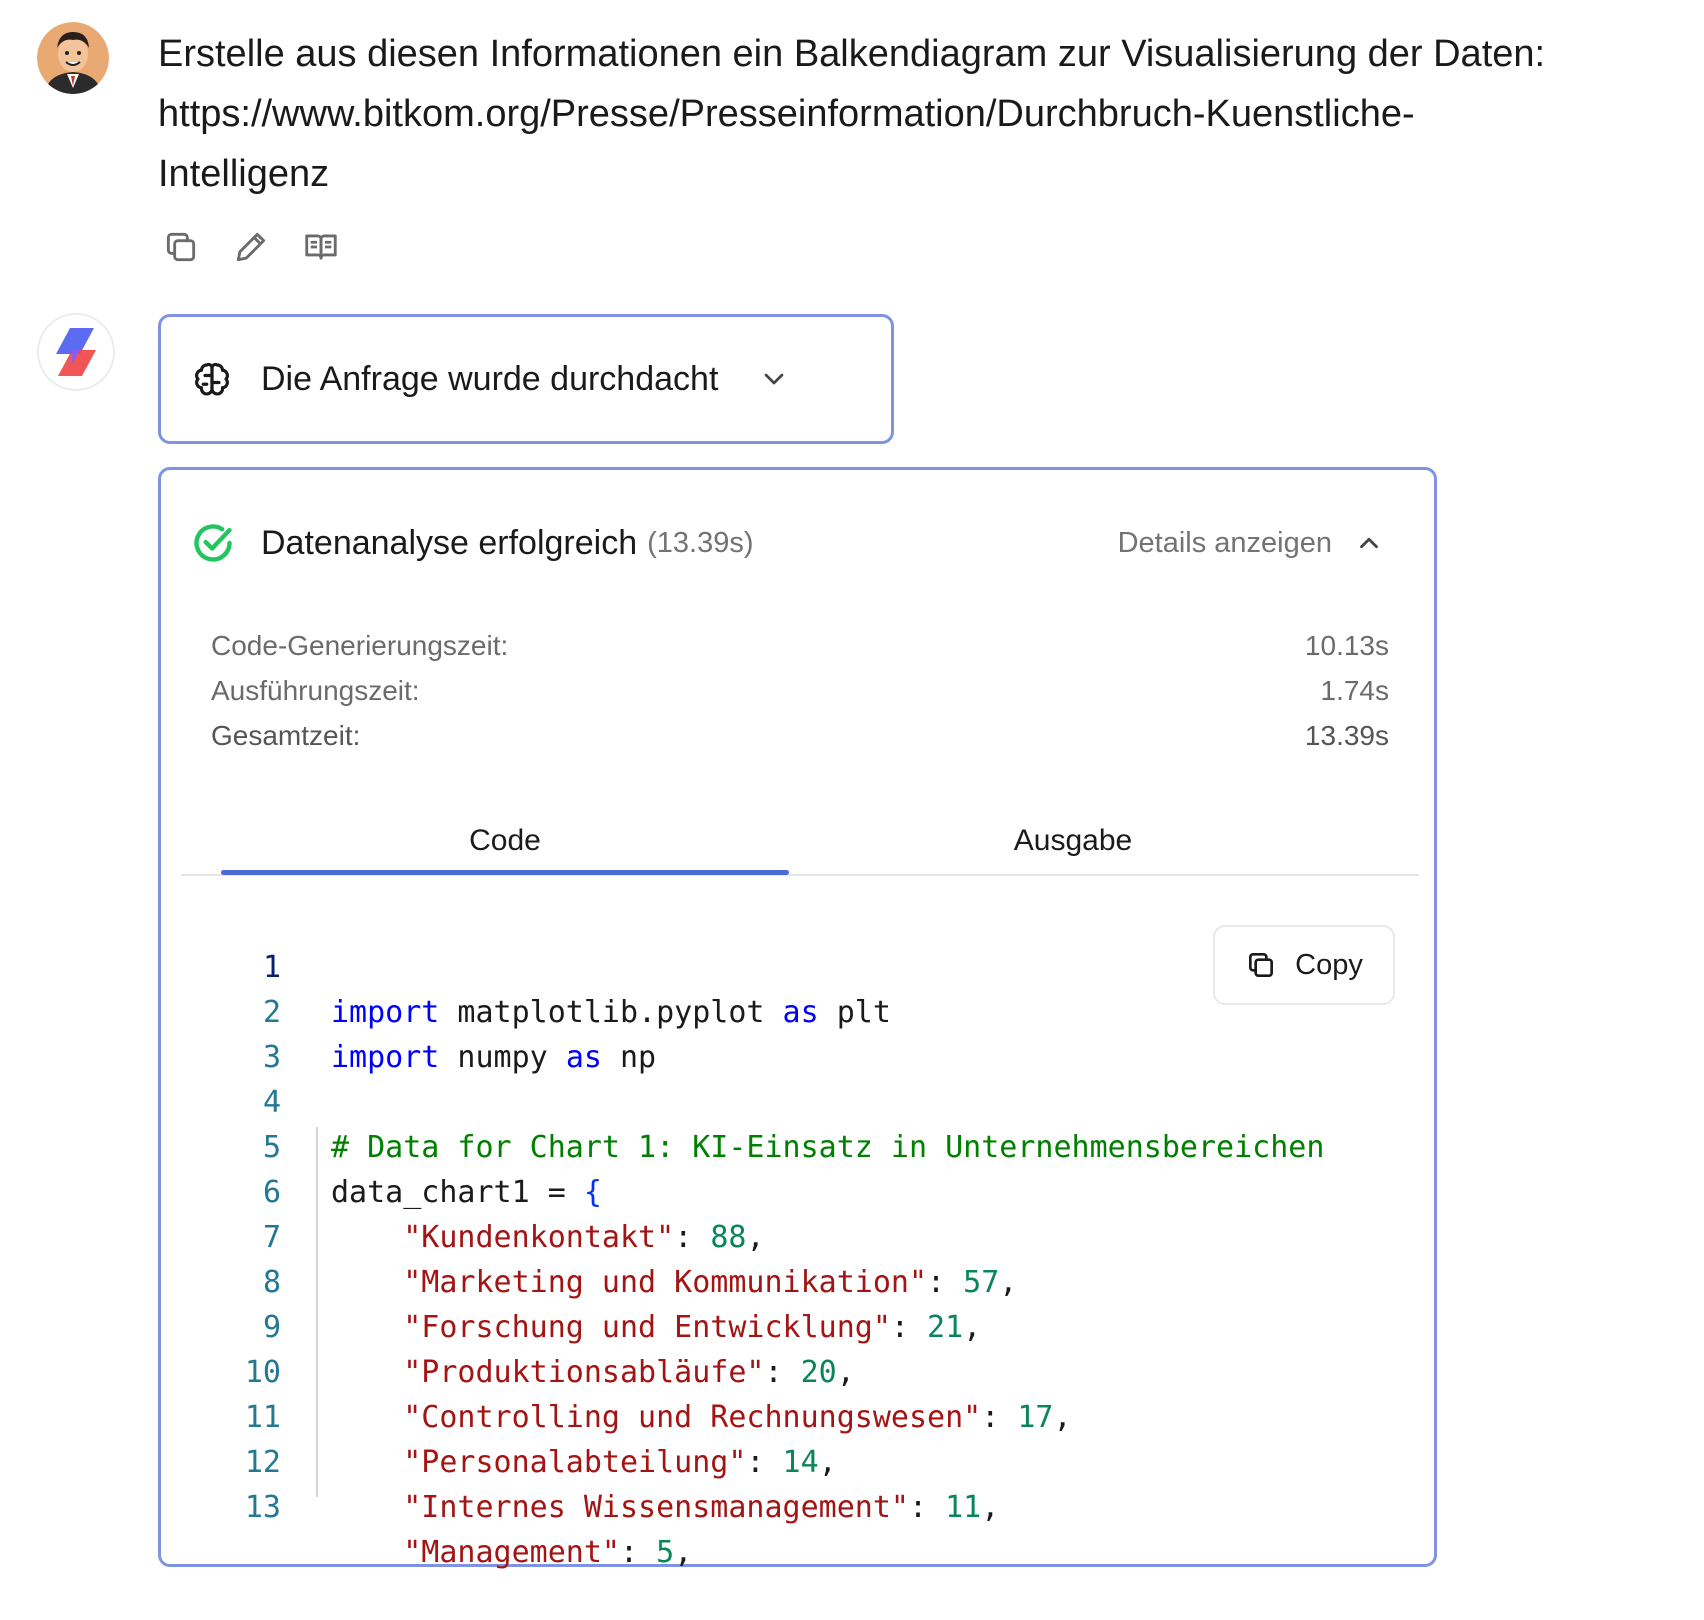  I want to click on code-line: 12 "Internes Wissensmanagement": 11,, so click(800, 1460).